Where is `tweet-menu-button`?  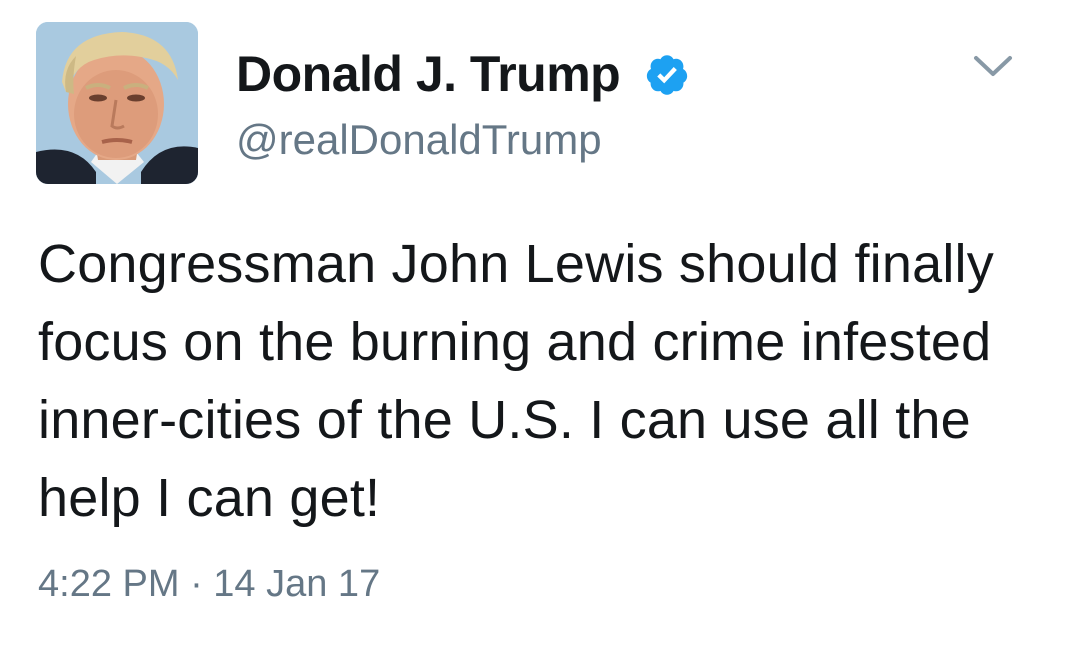 tweet-menu-button is located at coordinates (993, 68).